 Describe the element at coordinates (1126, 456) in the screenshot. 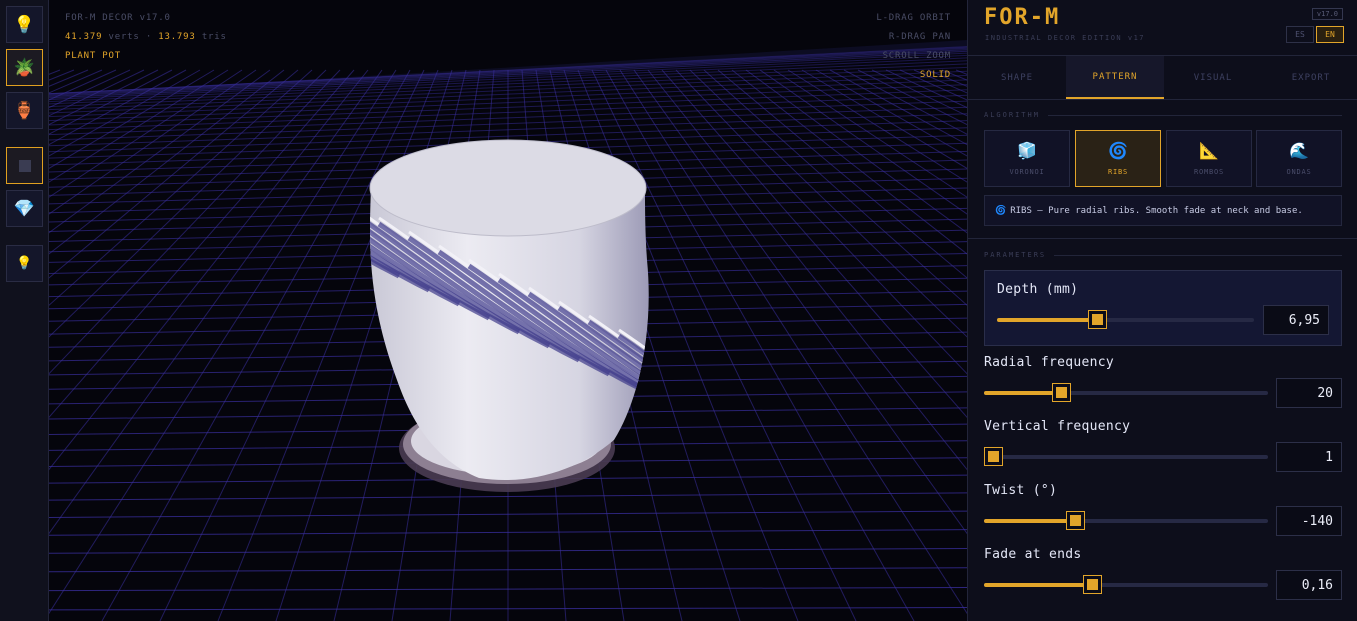

I see `vertical-frequency-slider` at that location.